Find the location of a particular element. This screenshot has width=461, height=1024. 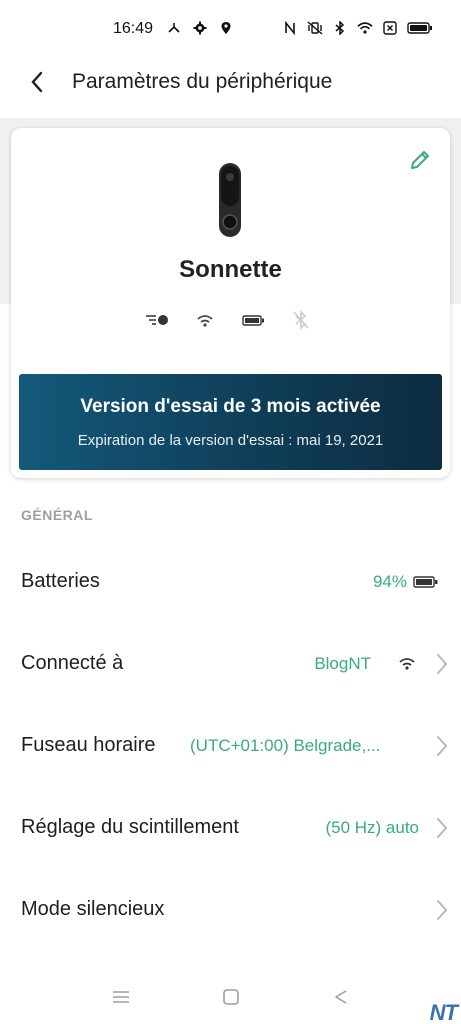

chevron-left-icon is located at coordinates (37, 82).